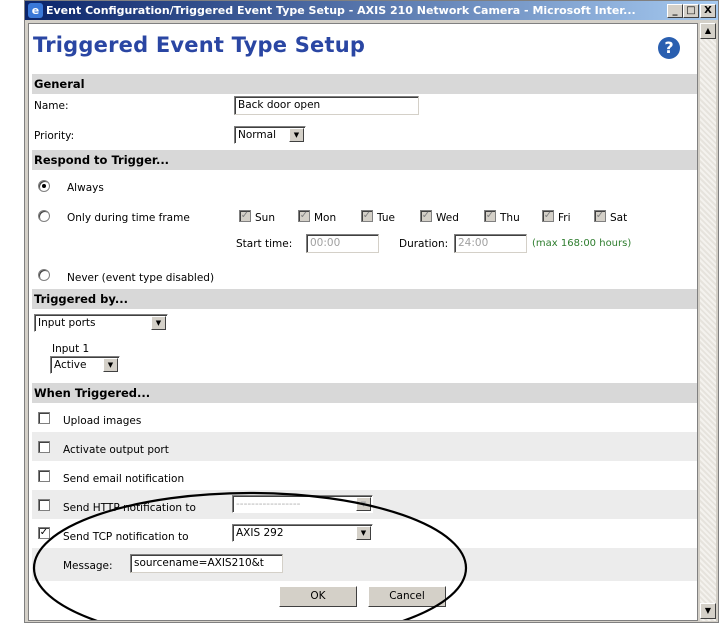 The image size is (719, 623). Describe the element at coordinates (364, 564) in the screenshot. I see `row-message: Message: sourcename=AXIS210&t` at that location.